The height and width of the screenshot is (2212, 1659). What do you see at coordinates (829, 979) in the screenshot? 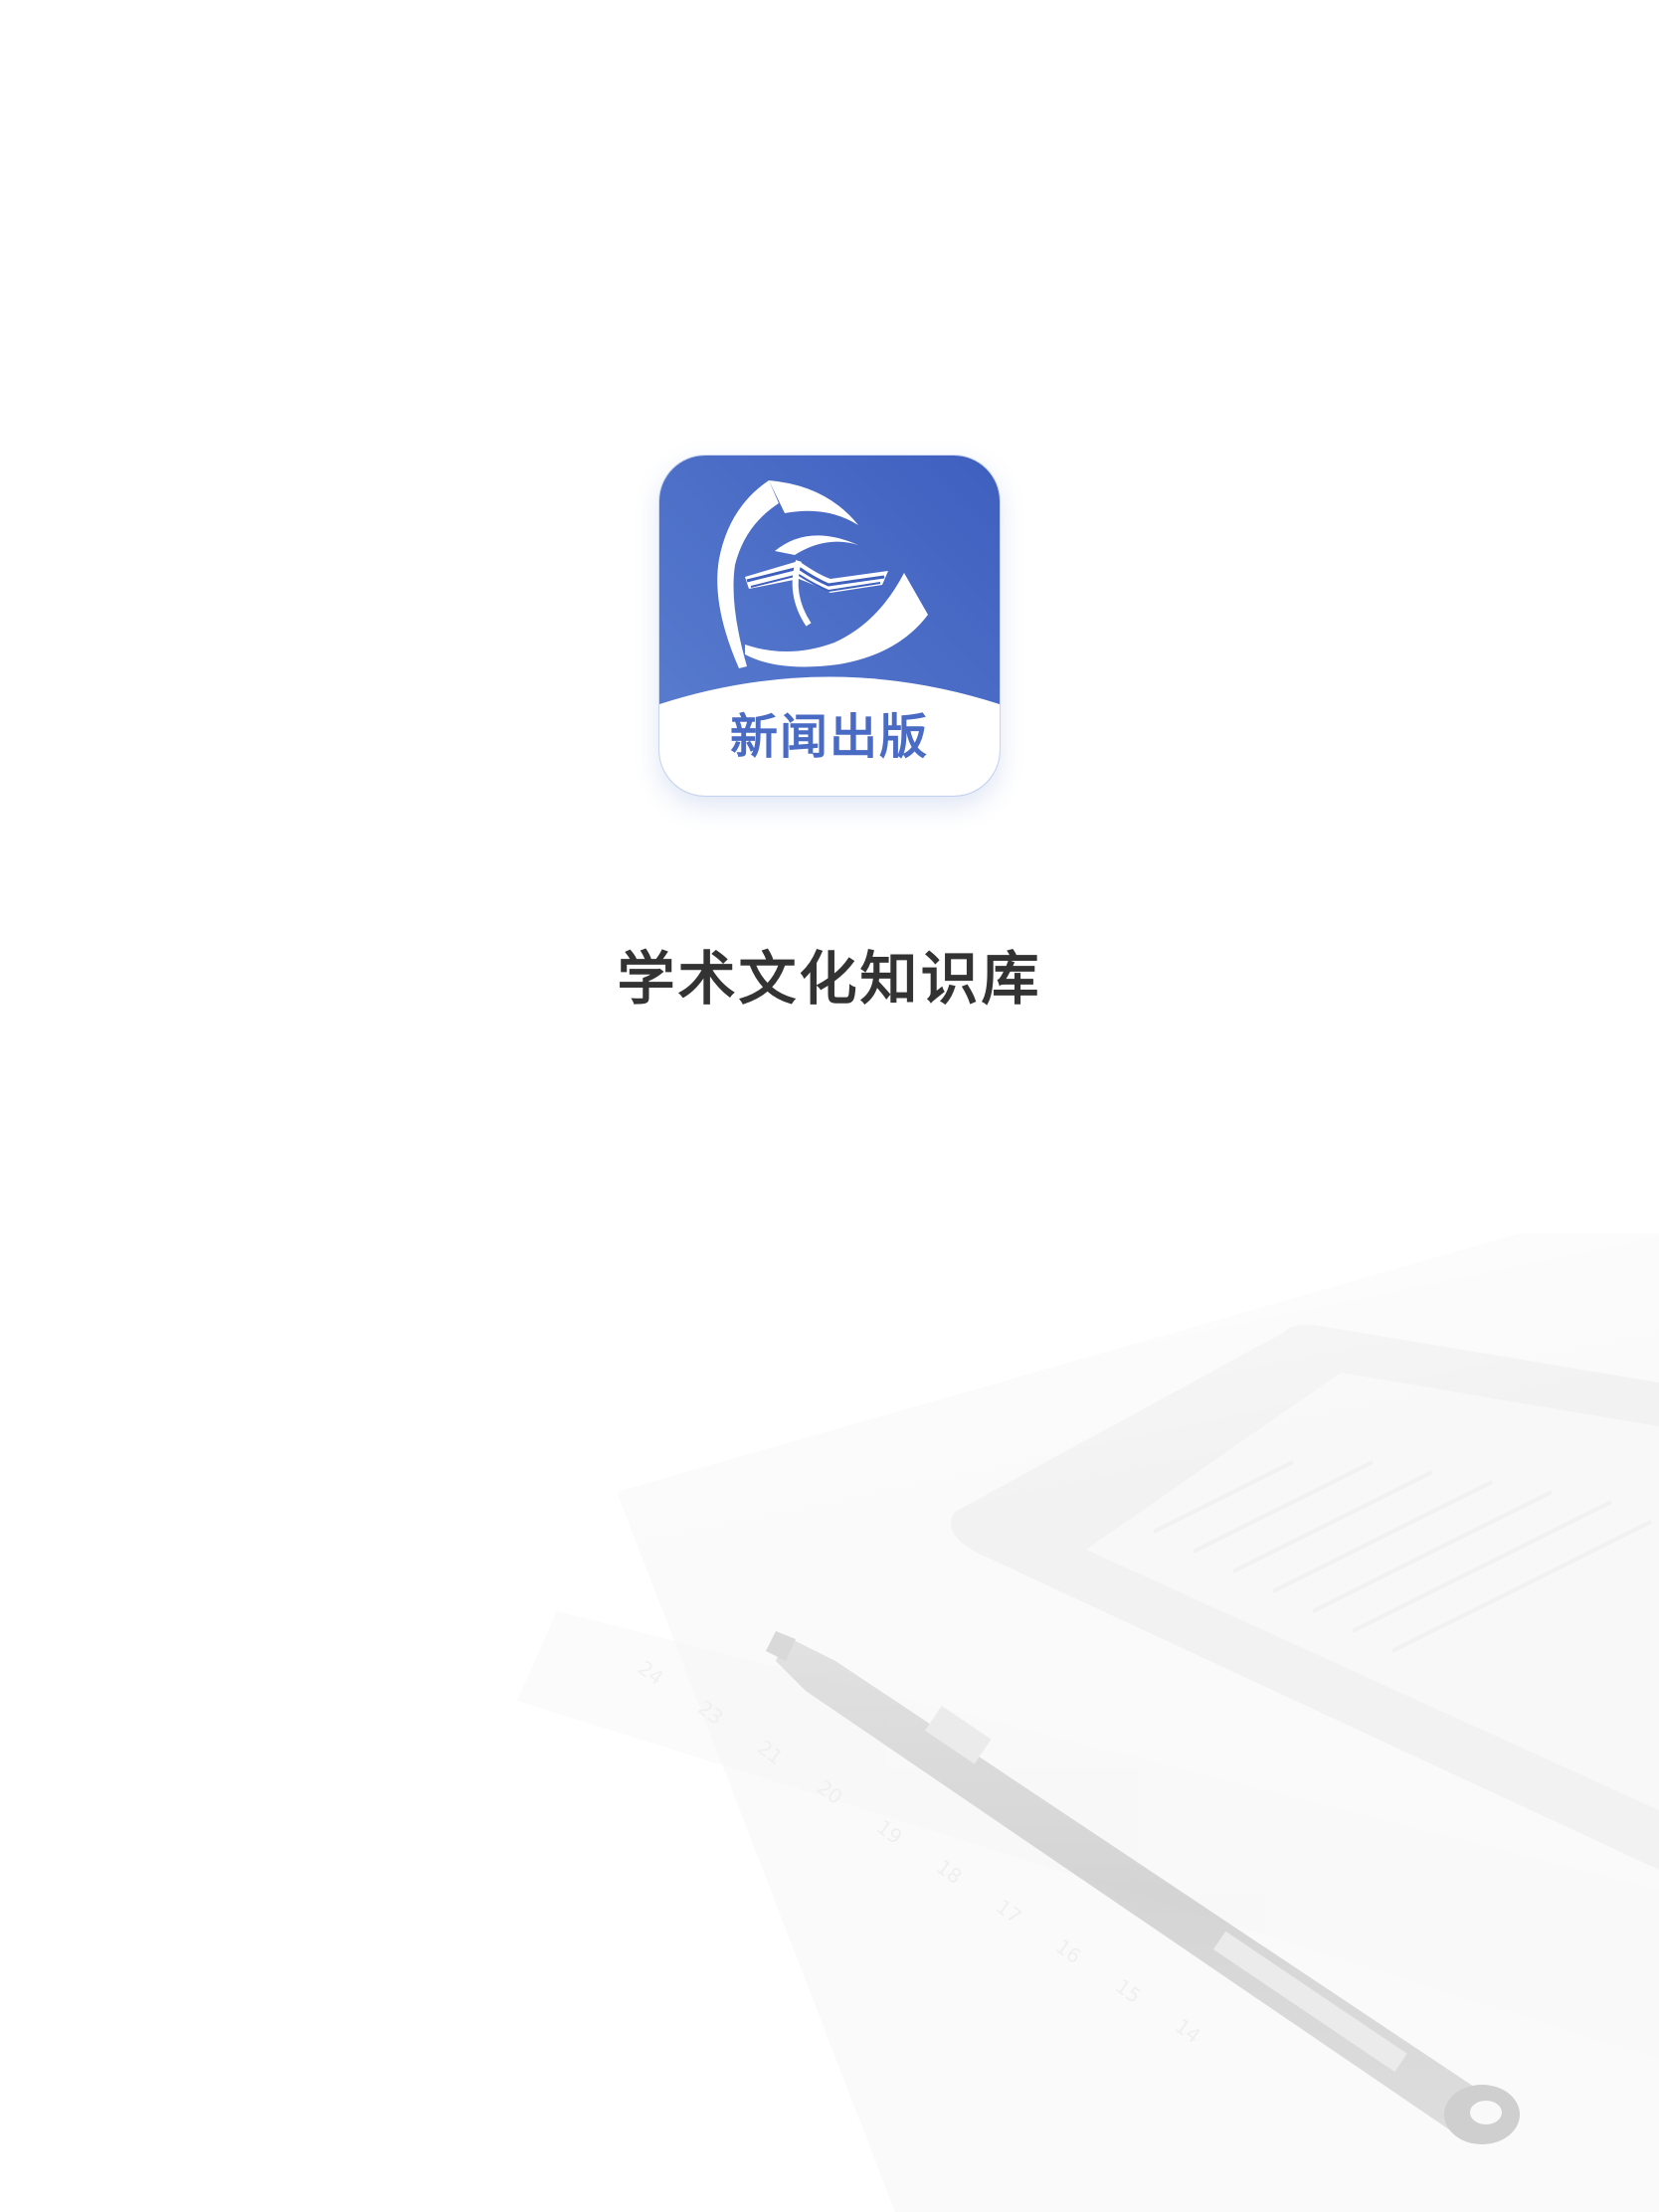
I see `app-tagline: 学术文化知识库` at bounding box center [829, 979].